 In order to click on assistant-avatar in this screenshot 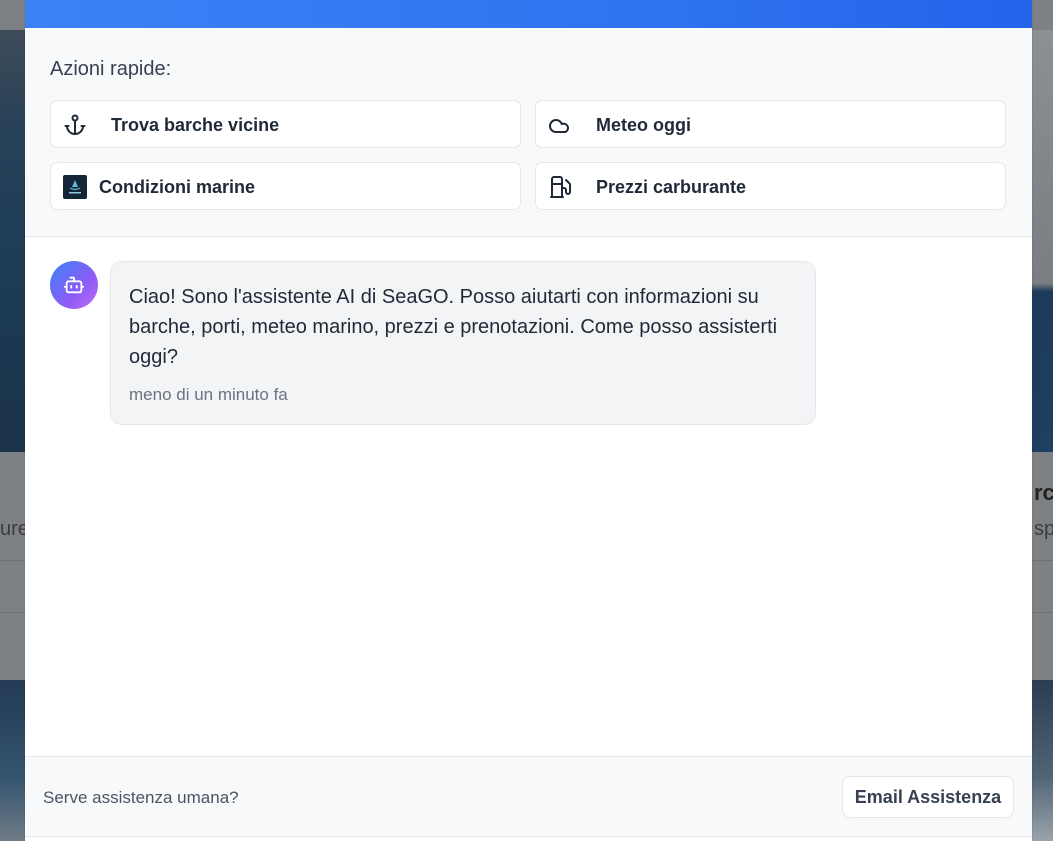, I will do `click(74, 285)`.